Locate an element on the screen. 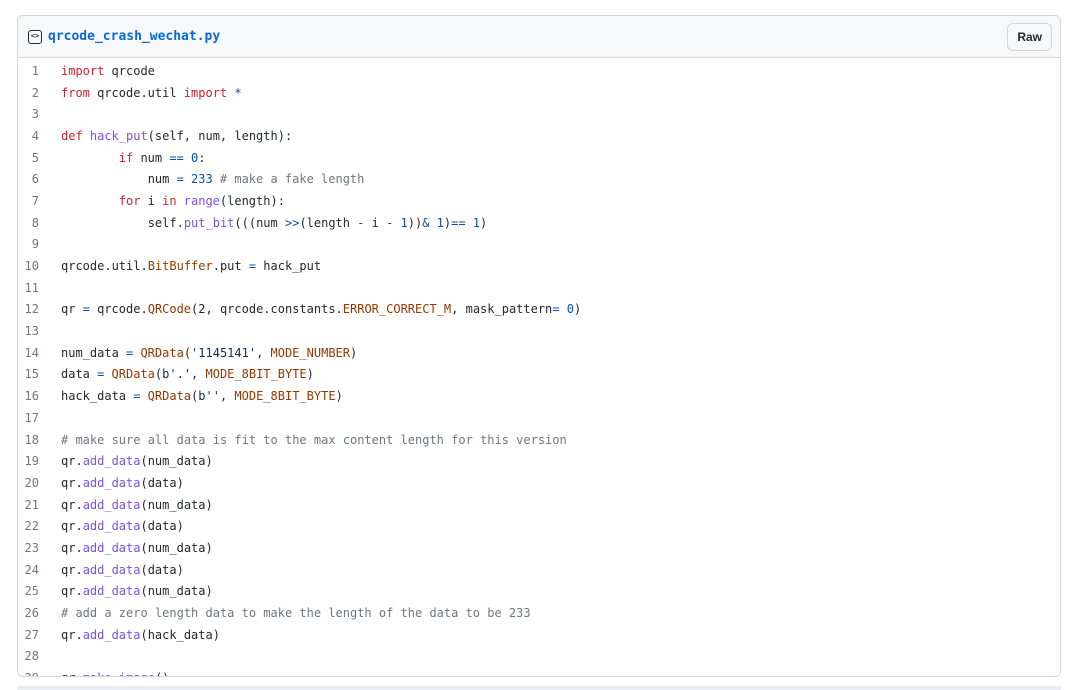 This screenshot has height=690, width=1080. line-number: 2 is located at coordinates (39, 93).